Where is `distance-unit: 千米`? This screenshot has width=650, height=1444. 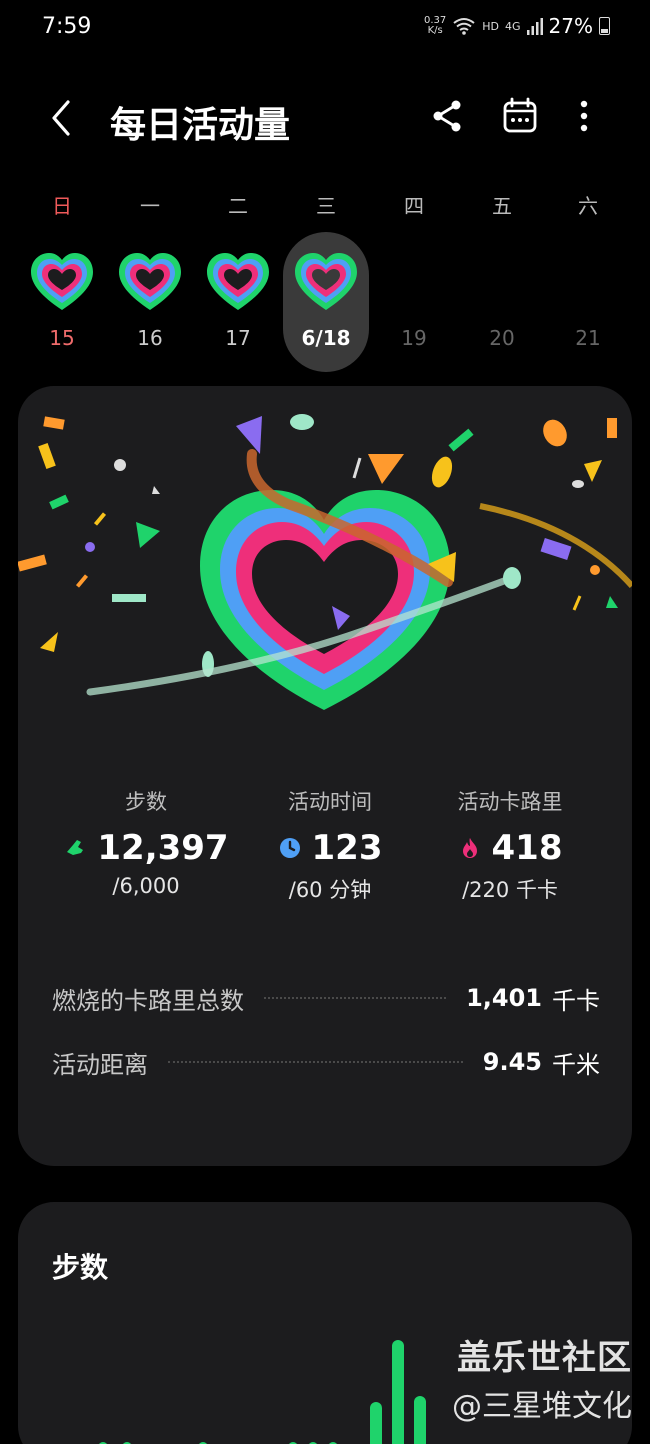 distance-unit: 千米 is located at coordinates (576, 1064).